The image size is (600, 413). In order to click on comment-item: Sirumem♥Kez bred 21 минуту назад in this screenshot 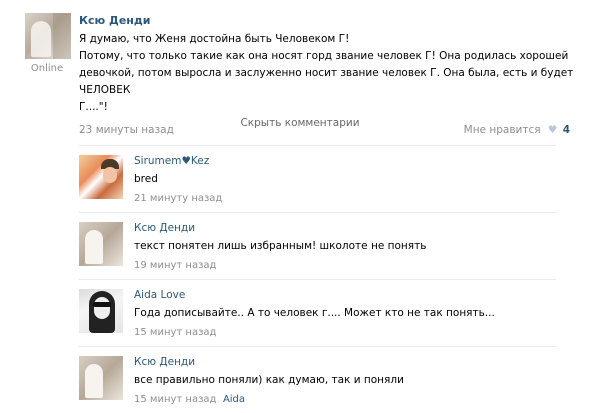, I will do `click(317, 178)`.